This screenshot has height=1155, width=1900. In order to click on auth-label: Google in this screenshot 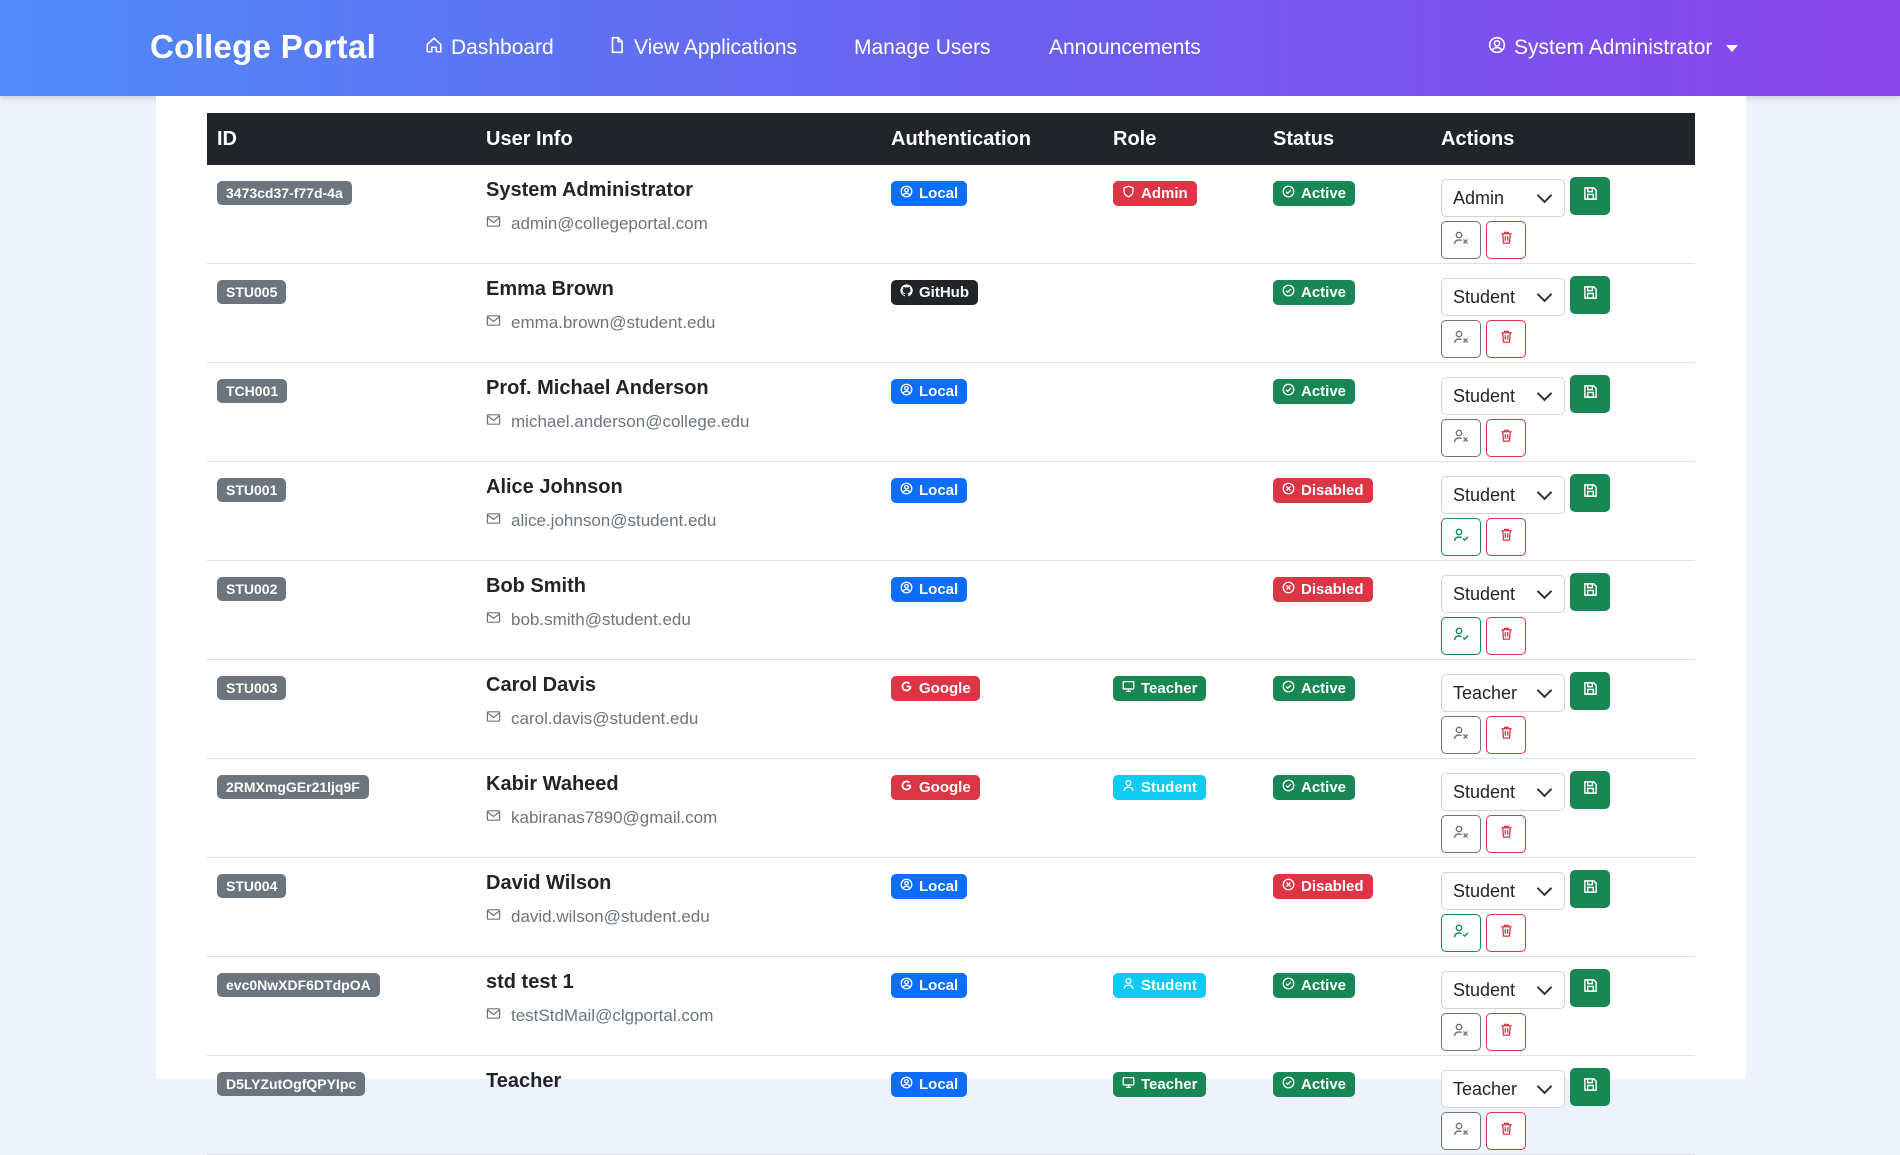, I will do `click(945, 688)`.